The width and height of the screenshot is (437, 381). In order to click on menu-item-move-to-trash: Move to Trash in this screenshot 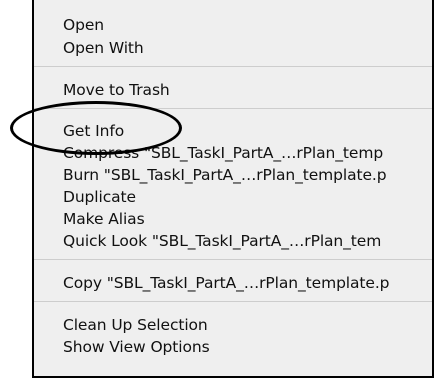, I will do `click(116, 90)`.